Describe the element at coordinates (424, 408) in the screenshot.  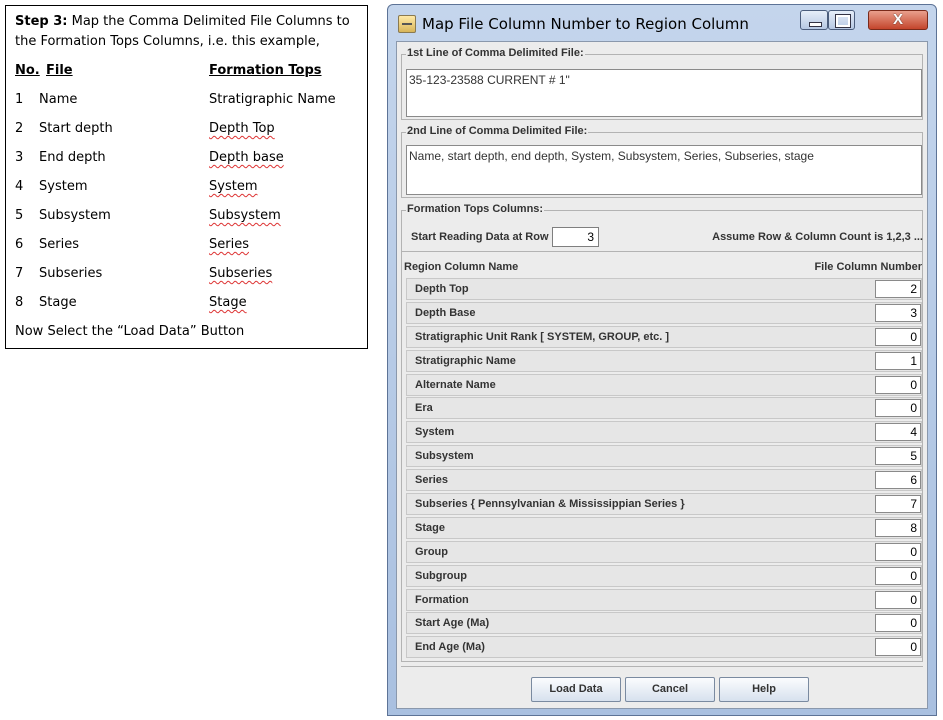
I see `region-column-name: Era` at that location.